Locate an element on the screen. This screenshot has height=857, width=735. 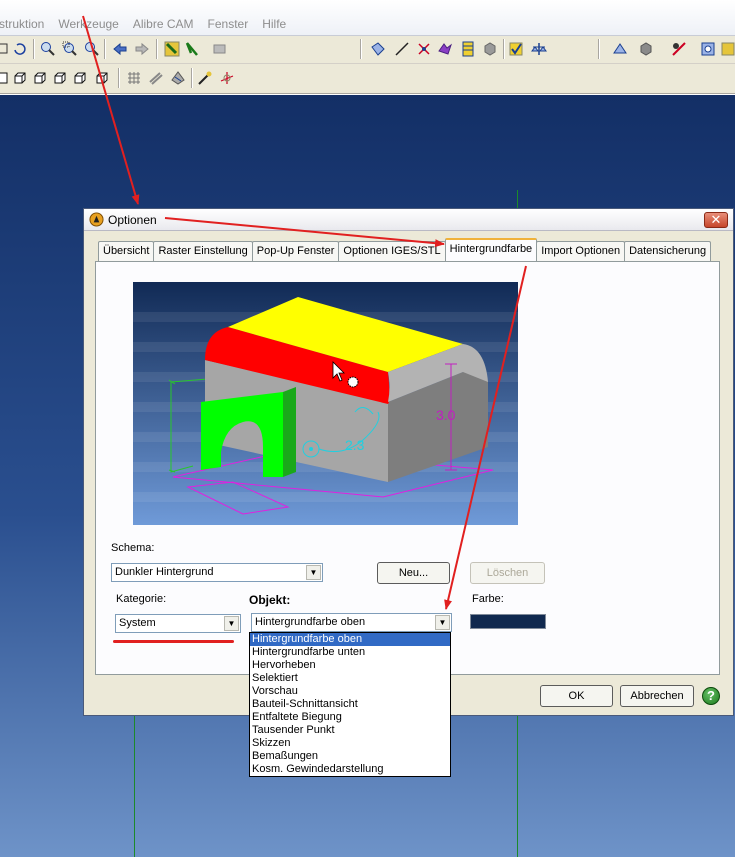
objekt-select: Hintergrundfarbe oben ▼ is located at coordinates (351, 622).